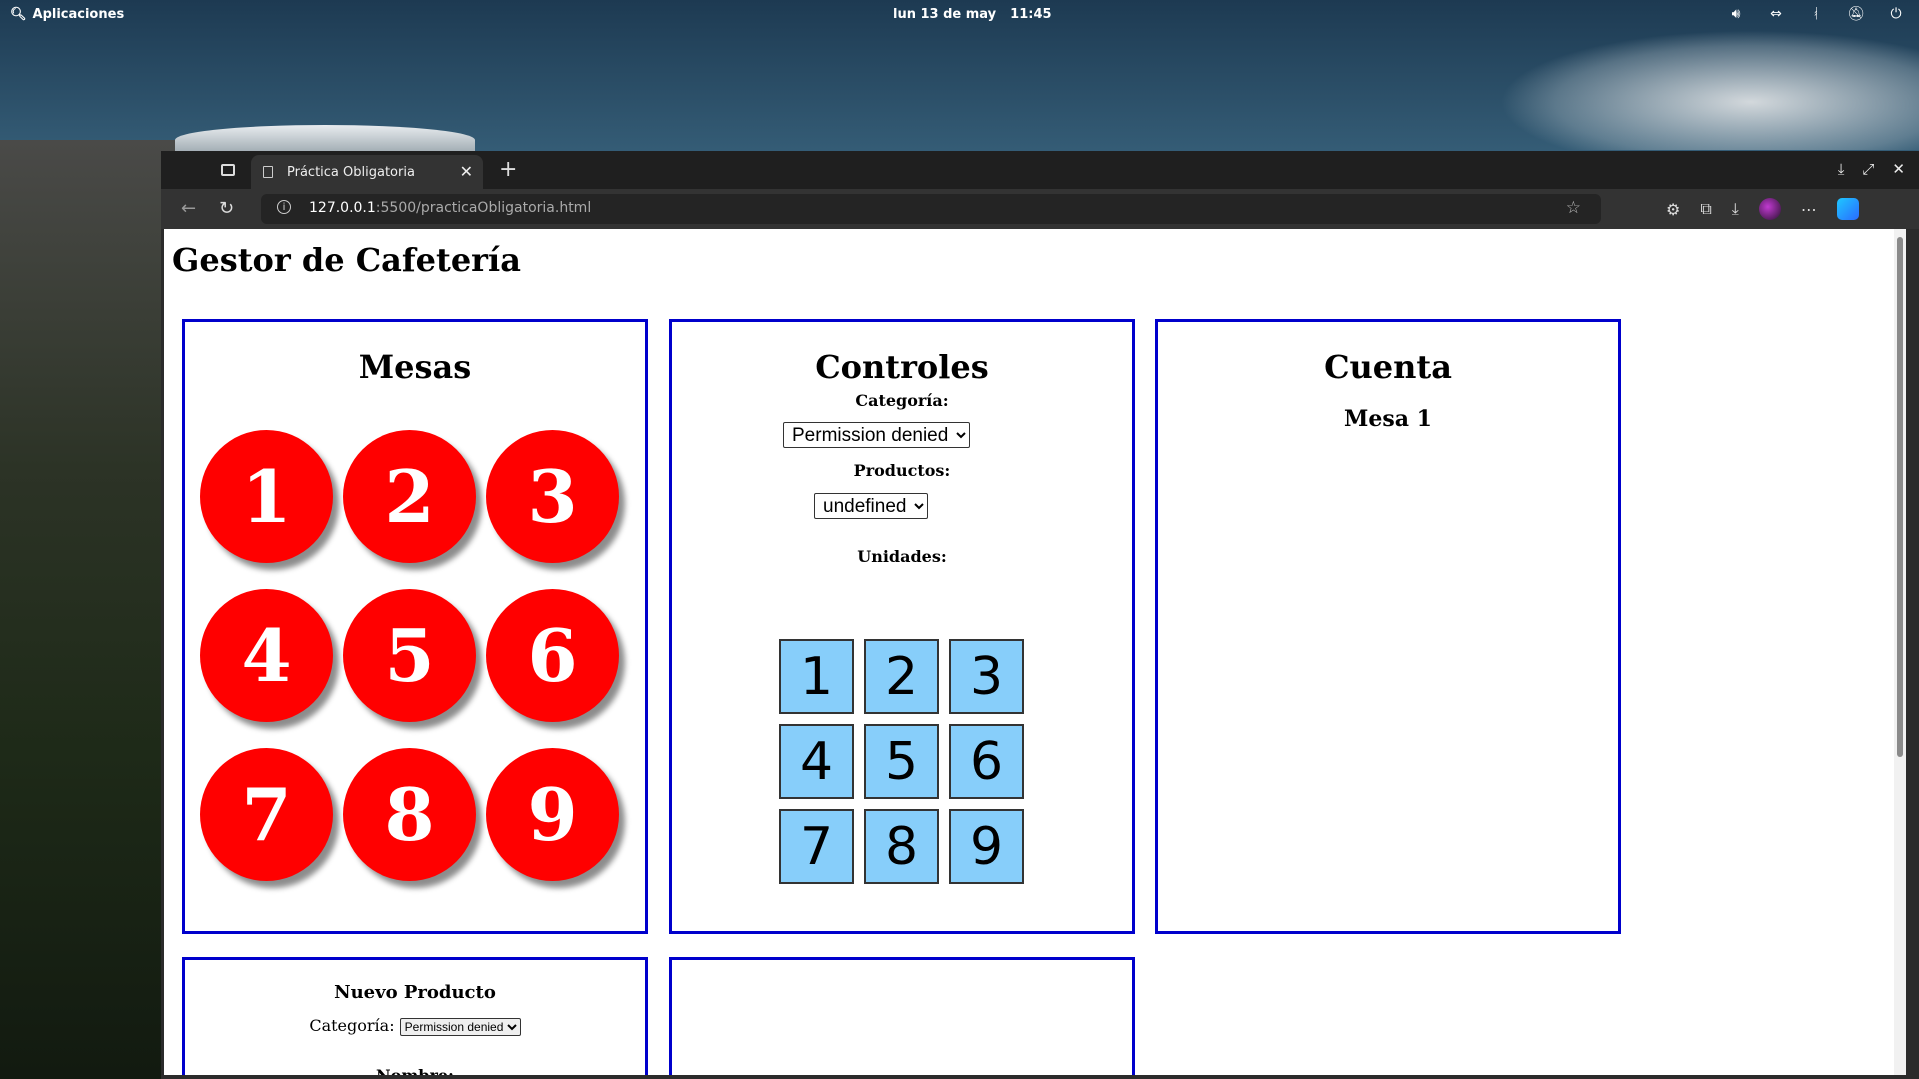 Image resolution: width=1919 pixels, height=1079 pixels. Describe the element at coordinates (1841, 169) in the screenshot. I see `download-window-icon: ⤓` at that location.